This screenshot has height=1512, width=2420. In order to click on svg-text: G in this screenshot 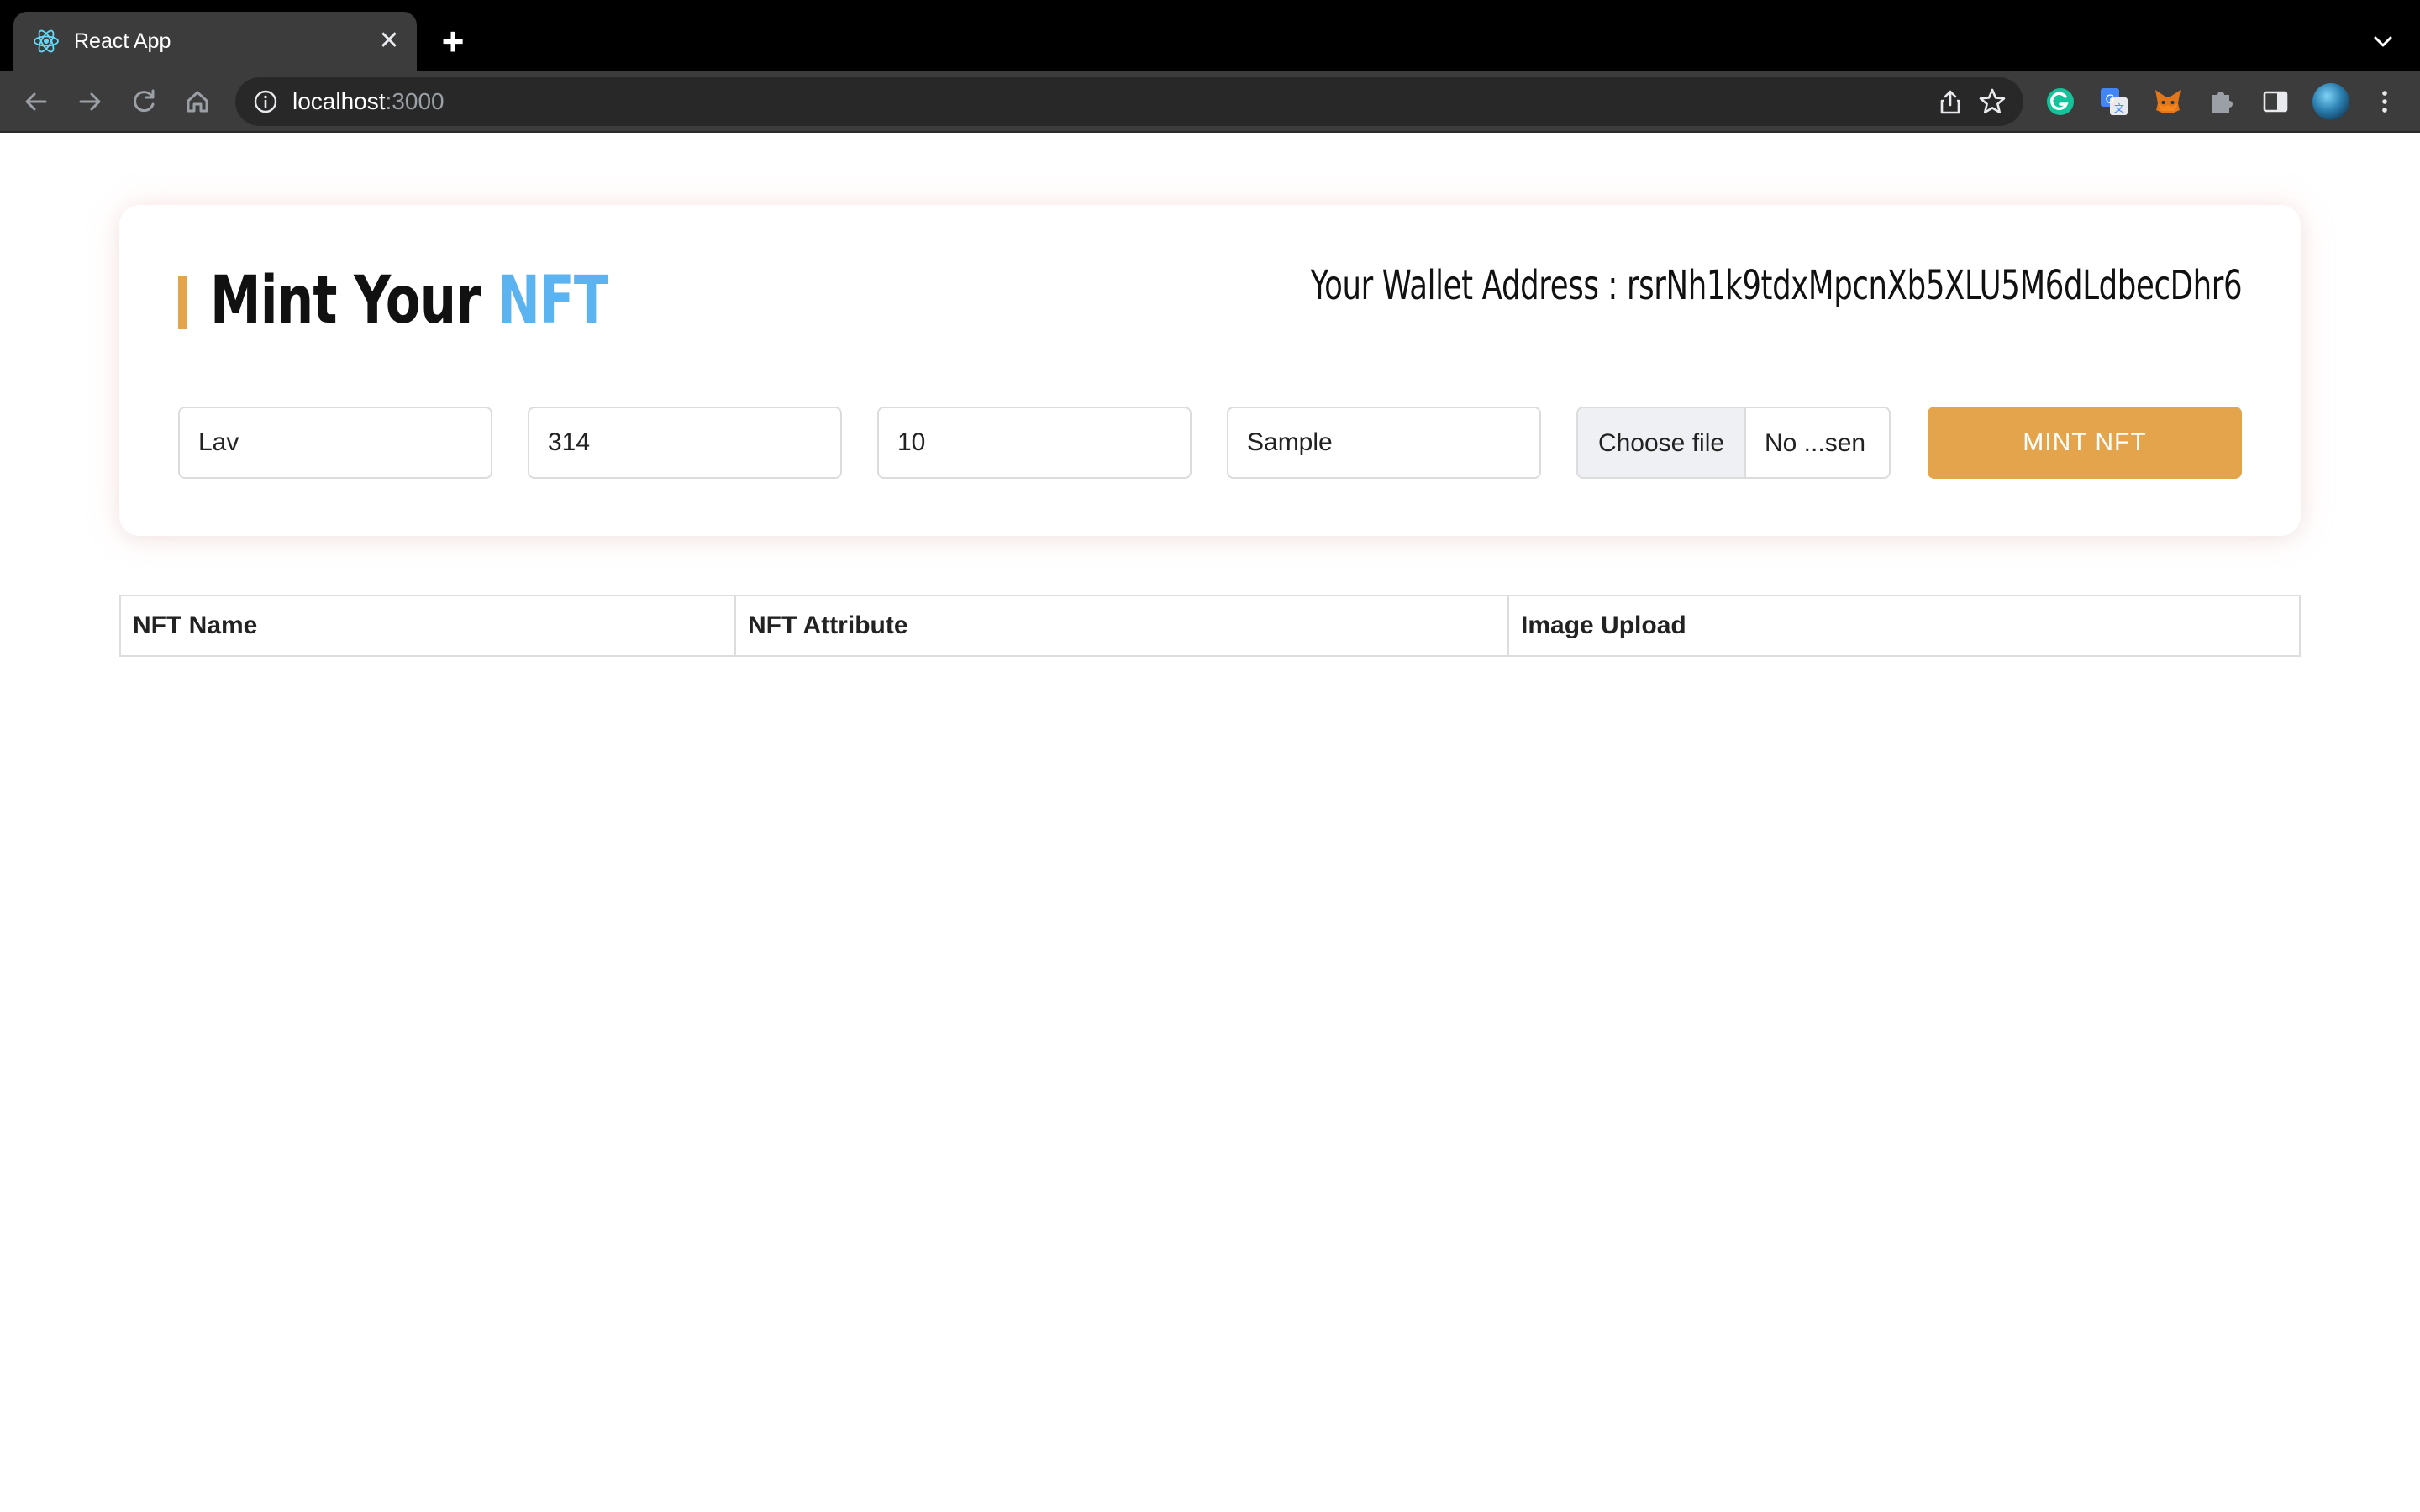, I will do `click(2110, 100)`.